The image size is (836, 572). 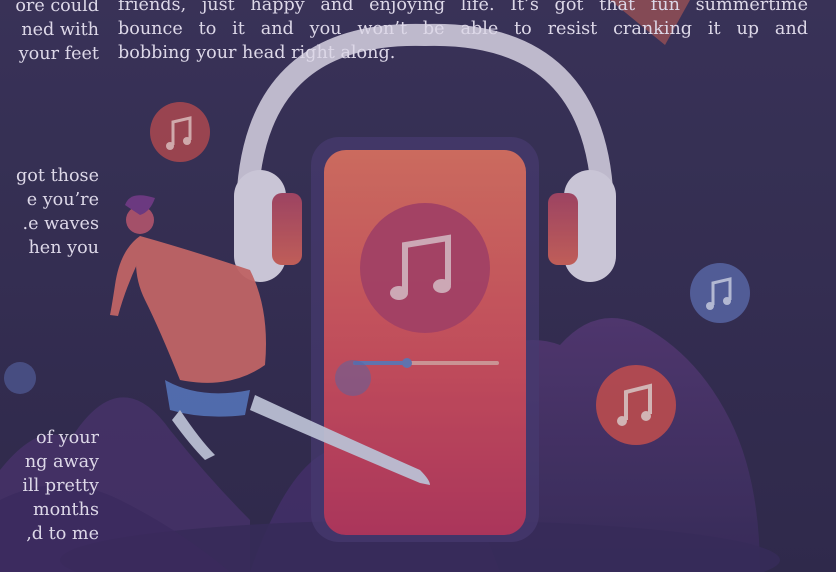 I want to click on text-line: hen you, so click(x=63, y=248).